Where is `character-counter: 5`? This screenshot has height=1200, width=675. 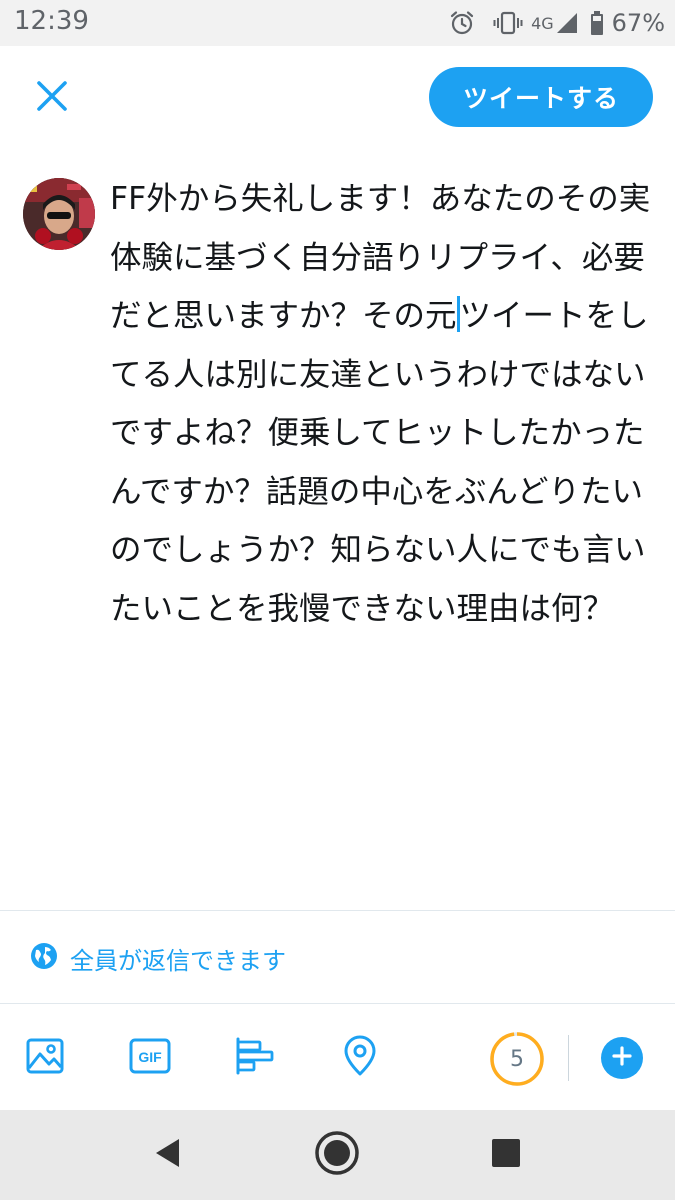 character-counter: 5 is located at coordinates (517, 1059).